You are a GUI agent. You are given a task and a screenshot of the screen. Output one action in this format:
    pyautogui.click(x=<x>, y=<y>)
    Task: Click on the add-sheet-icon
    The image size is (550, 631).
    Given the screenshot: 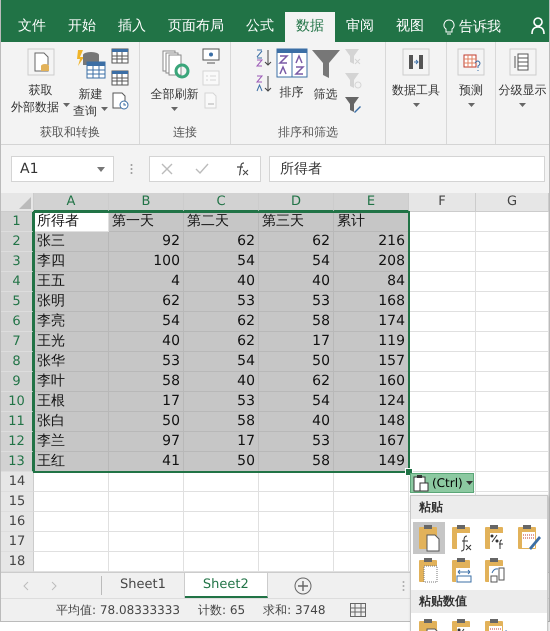 What is the action you would take?
    pyautogui.click(x=303, y=585)
    